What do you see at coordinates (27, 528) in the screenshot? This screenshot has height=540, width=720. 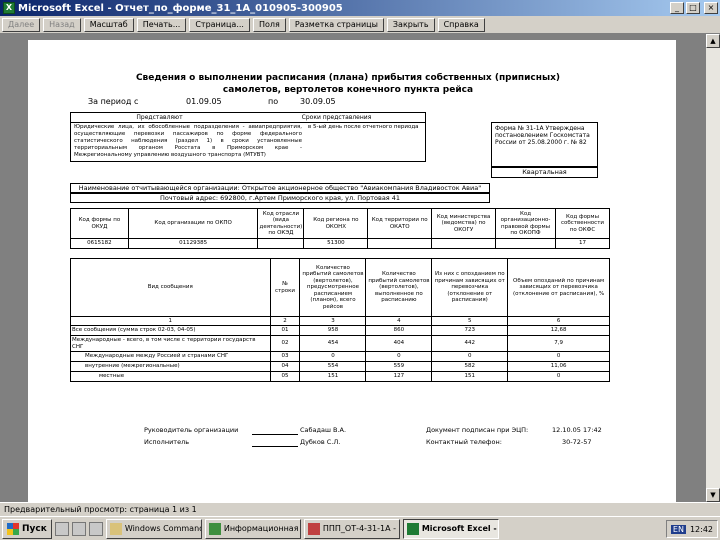 I see `start-button: Пуск` at bounding box center [27, 528].